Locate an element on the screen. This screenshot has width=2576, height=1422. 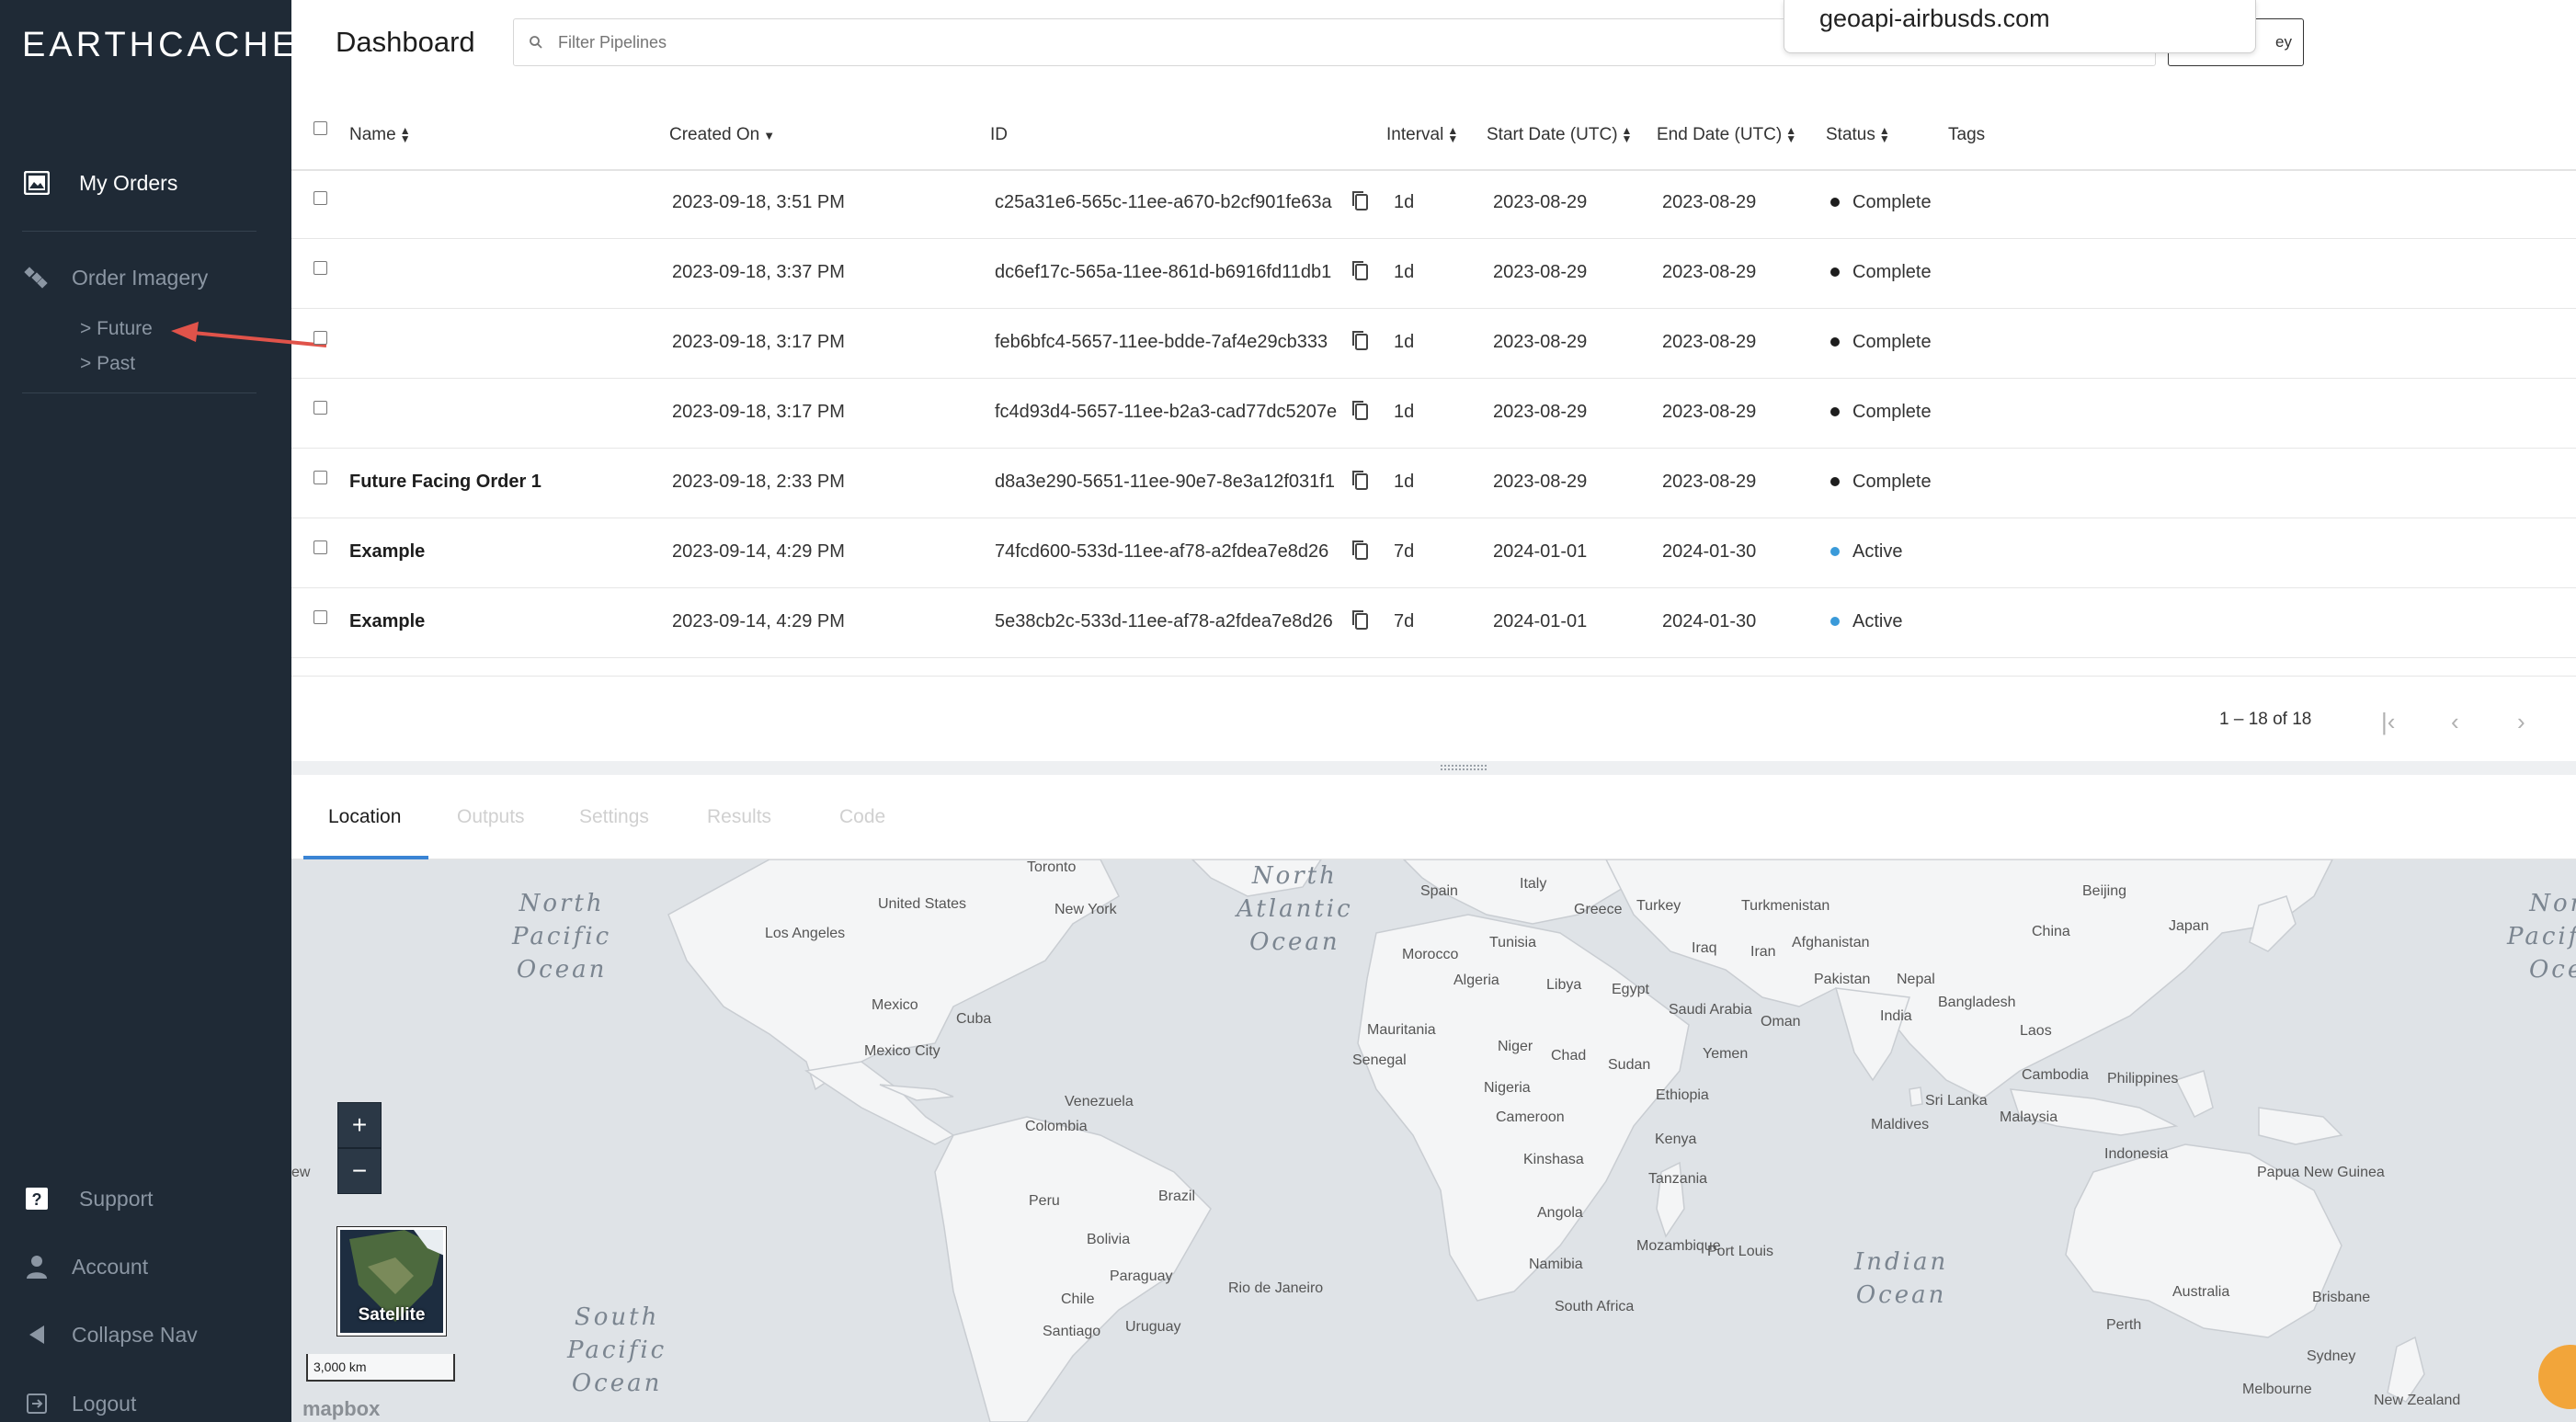
map-place-label: China is located at coordinates (2051, 931).